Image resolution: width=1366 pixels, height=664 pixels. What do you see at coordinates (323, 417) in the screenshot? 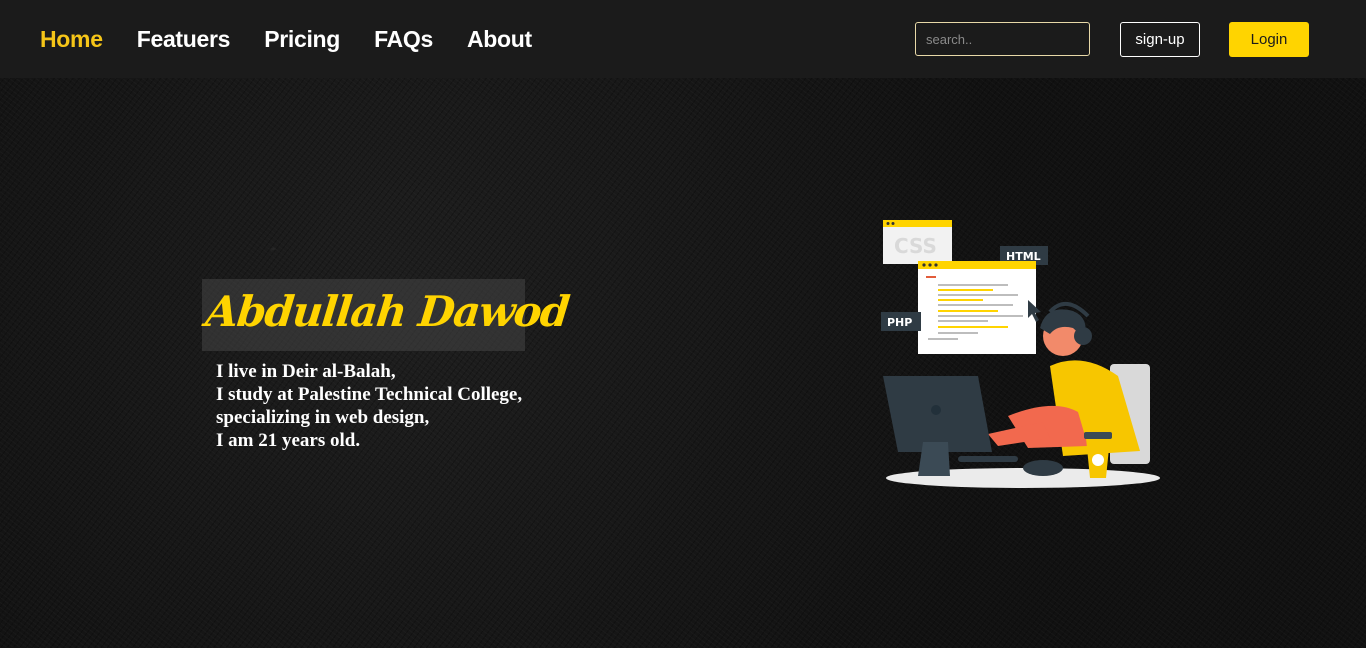
I see `bio-line: specializing in web design,` at bounding box center [323, 417].